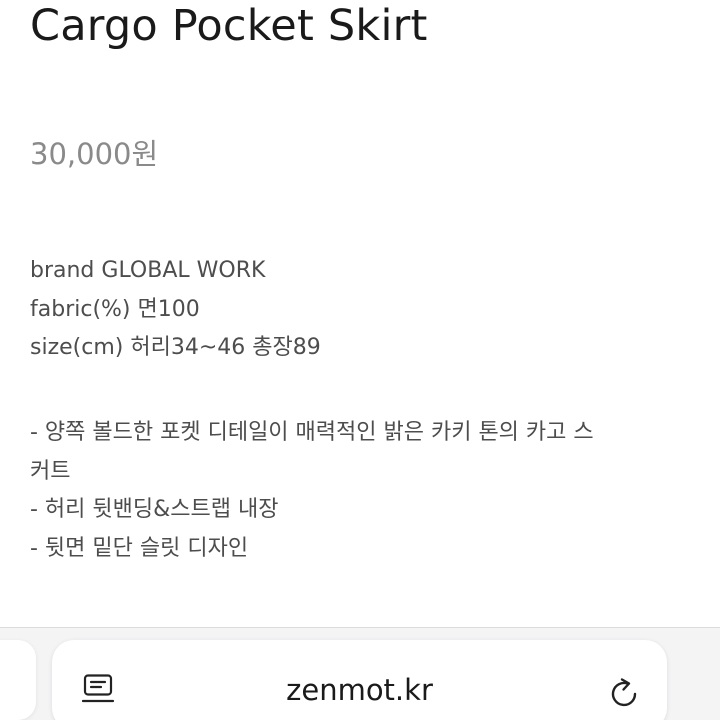 Image resolution: width=720 pixels, height=720 pixels. Describe the element at coordinates (312, 432) in the screenshot. I see `description-item-line: - 양쪽 볼드한 포켓 디테일이 매력적인 밝은 카키 톤의 카고 스` at that location.